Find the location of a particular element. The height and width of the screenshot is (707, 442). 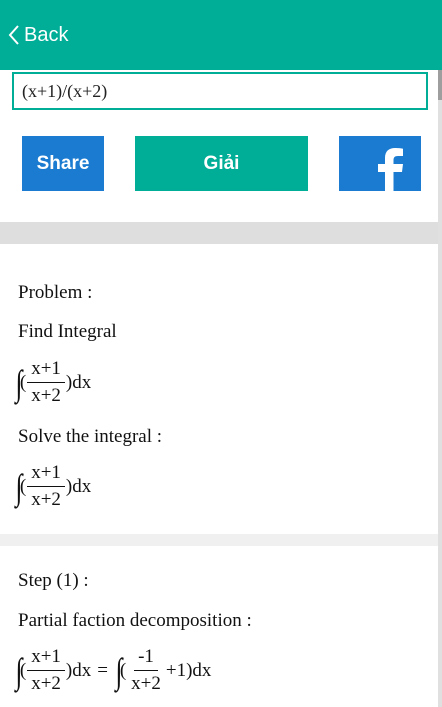

solve-heading: Solve the integral : is located at coordinates (90, 436).